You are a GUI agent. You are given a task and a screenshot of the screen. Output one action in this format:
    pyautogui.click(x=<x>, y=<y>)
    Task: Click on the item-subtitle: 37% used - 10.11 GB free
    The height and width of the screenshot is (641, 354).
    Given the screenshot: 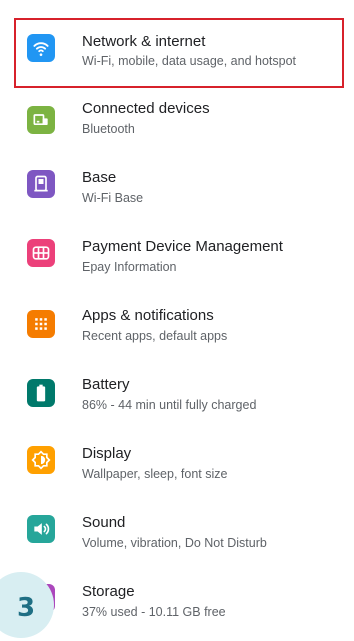 What is the action you would take?
    pyautogui.click(x=154, y=612)
    